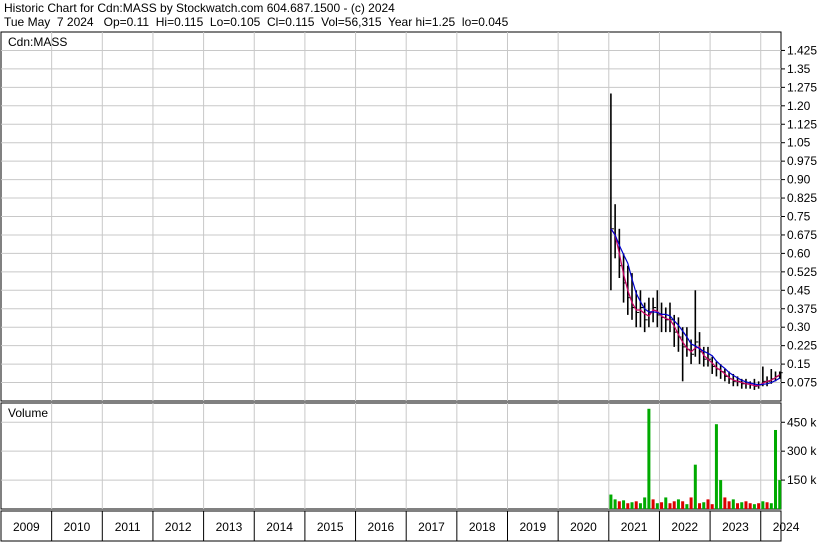 The width and height of the screenshot is (830, 543). What do you see at coordinates (799, 253) in the screenshot?
I see `price-y-tick-label: 0.60` at bounding box center [799, 253].